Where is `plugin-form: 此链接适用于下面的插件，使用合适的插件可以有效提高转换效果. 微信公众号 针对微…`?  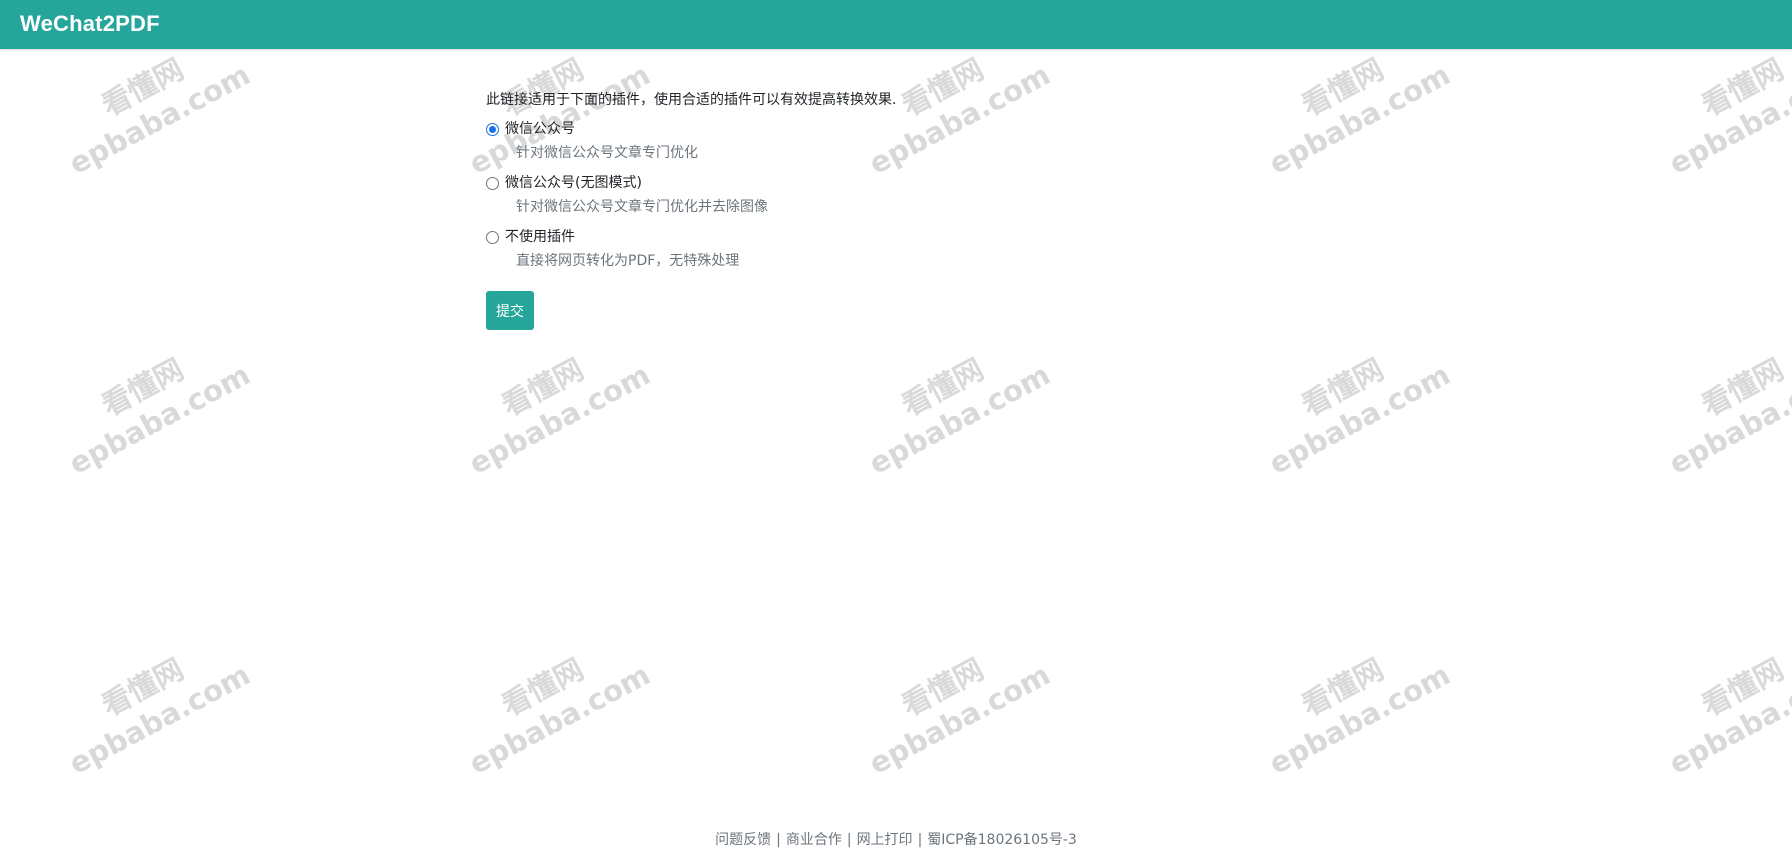
plugin-form: 此链接适用于下面的插件，使用合适的插件可以有效提高转换效果. 微信公众号 针对微… is located at coordinates (836, 210).